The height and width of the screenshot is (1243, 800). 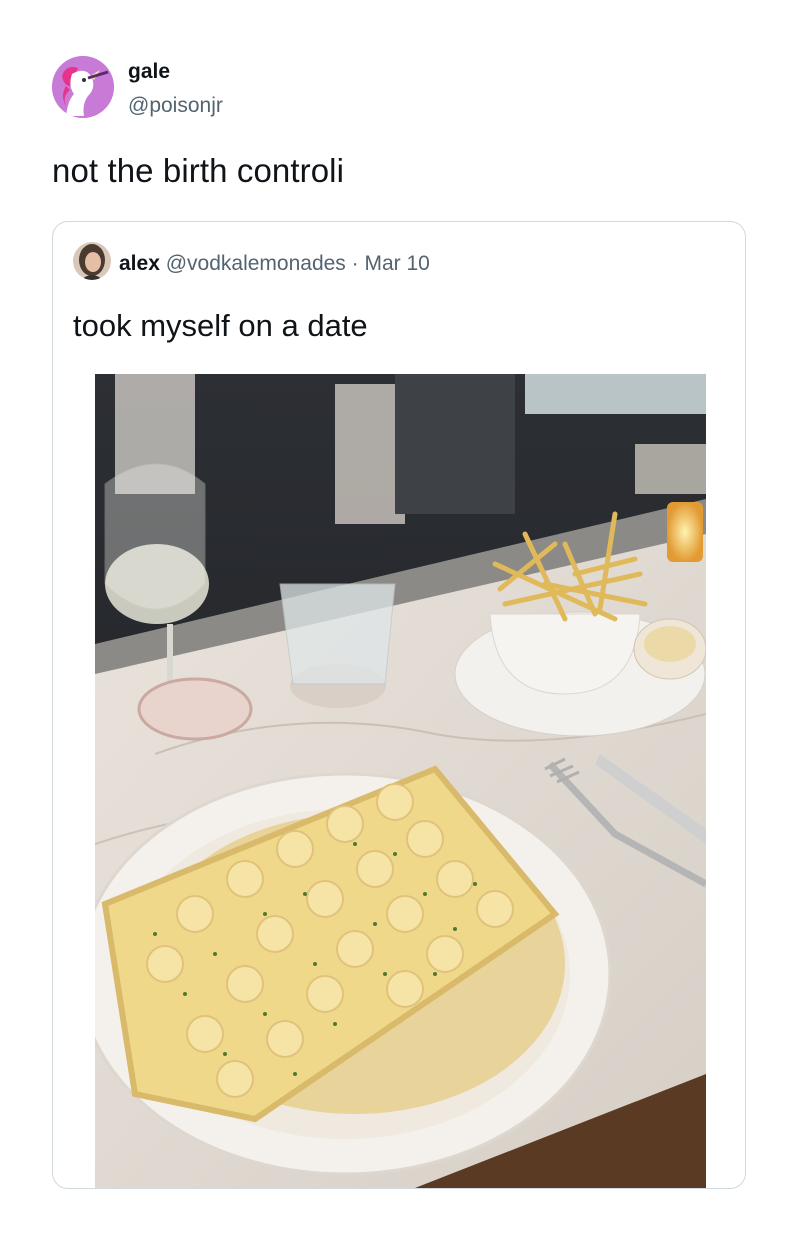 What do you see at coordinates (175, 106) in the screenshot?
I see `author-handle: @poisonjr` at bounding box center [175, 106].